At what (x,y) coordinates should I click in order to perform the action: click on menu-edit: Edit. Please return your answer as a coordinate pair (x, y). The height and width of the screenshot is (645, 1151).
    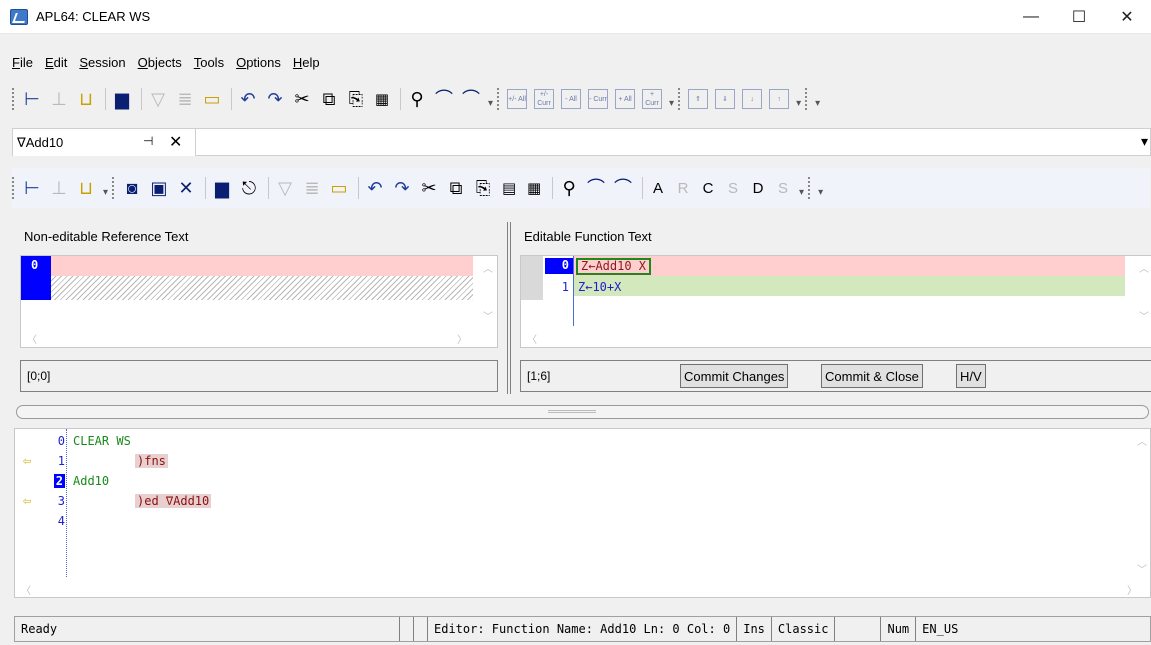
    Looking at the image, I should click on (56, 62).